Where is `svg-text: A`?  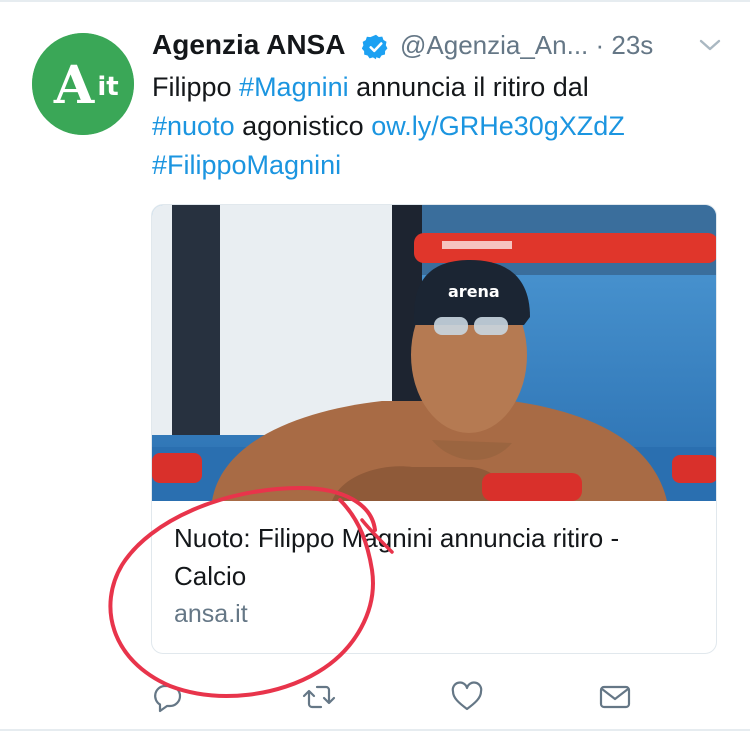
svg-text: A is located at coordinates (74, 85).